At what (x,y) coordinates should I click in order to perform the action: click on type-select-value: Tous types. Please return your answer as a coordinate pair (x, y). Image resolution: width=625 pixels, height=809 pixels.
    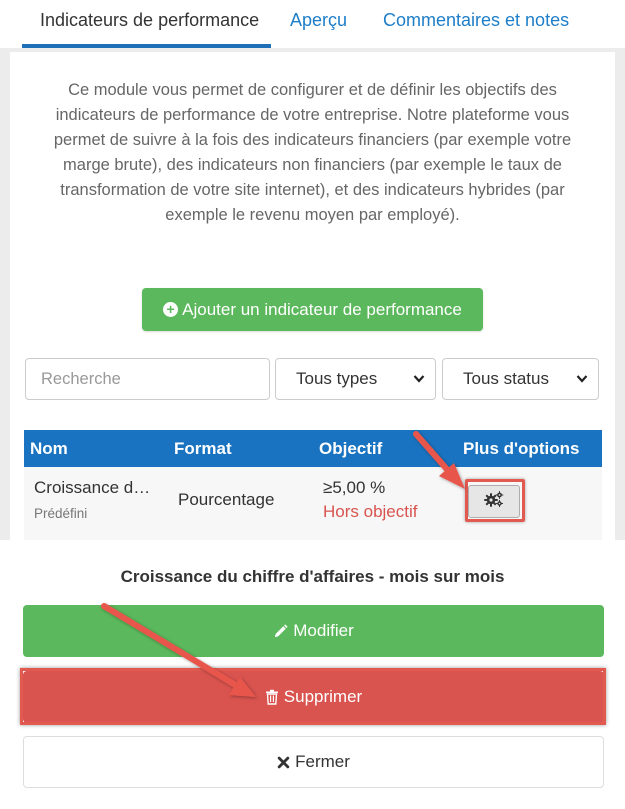
    Looking at the image, I should click on (337, 378).